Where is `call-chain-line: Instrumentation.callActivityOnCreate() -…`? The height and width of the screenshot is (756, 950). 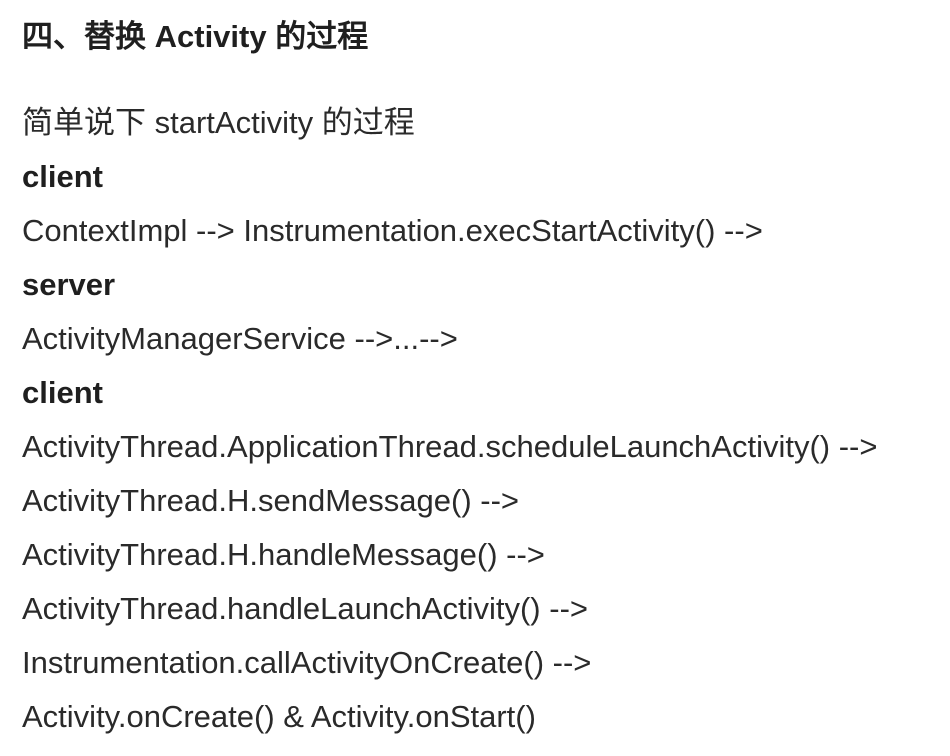
call-chain-line: Instrumentation.callActivityOnCreate() -… is located at coordinates (307, 662).